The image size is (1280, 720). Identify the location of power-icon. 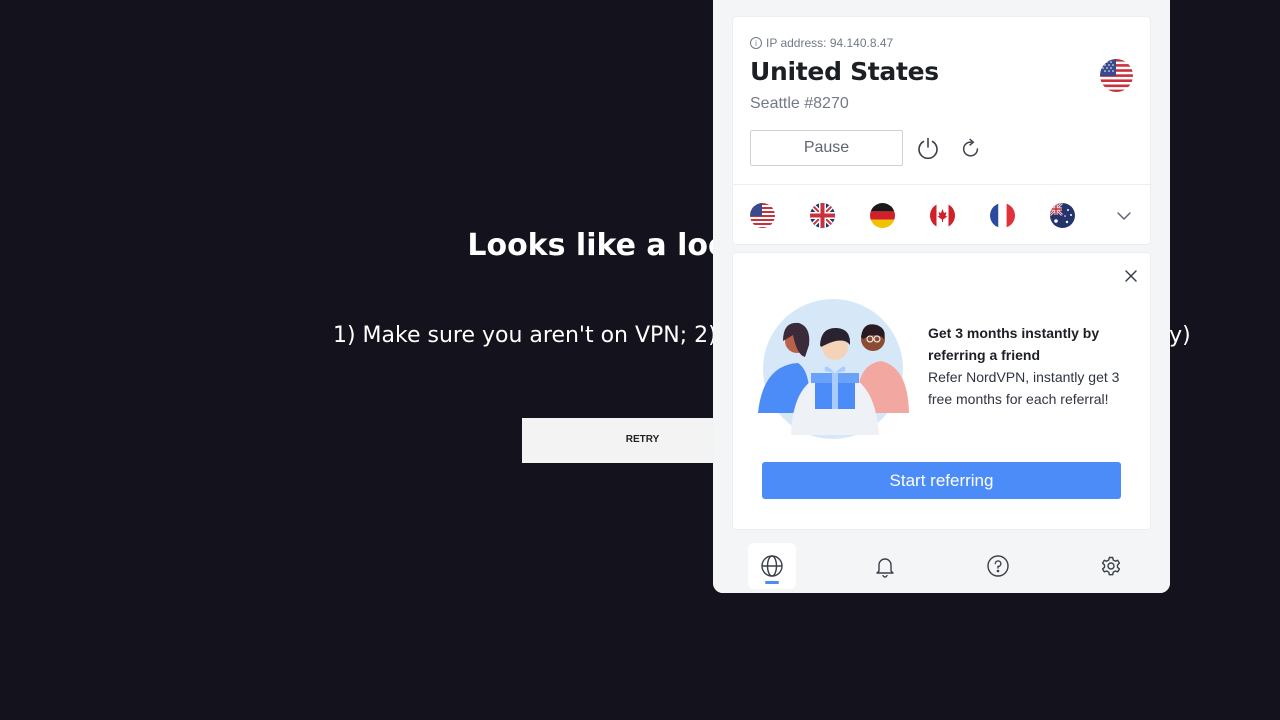
(928, 148).